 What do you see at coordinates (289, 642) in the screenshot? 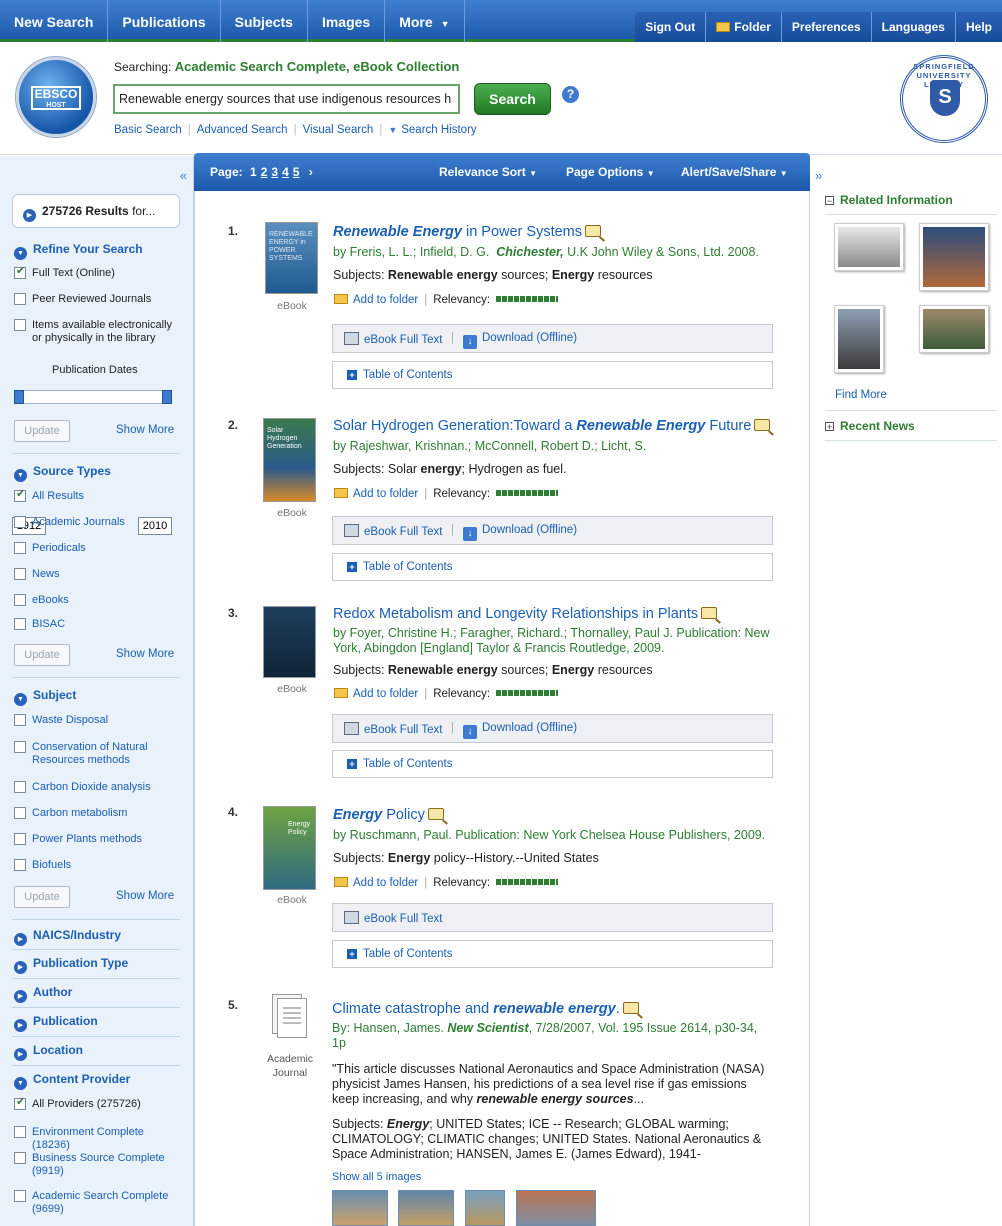
I see `book-cover-thumbnail` at bounding box center [289, 642].